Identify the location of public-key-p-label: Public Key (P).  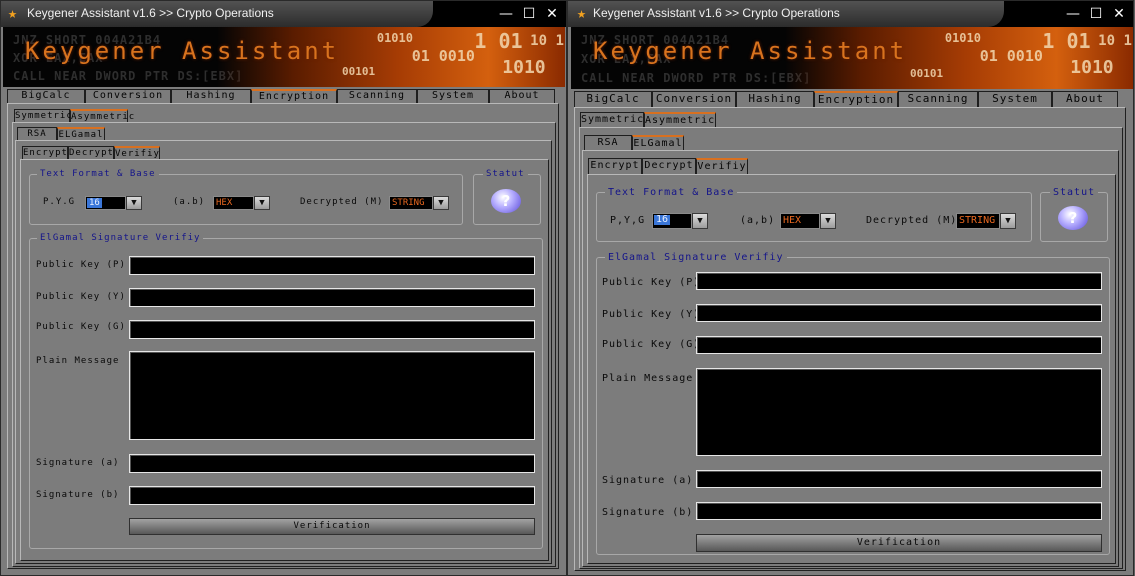
(81, 265).